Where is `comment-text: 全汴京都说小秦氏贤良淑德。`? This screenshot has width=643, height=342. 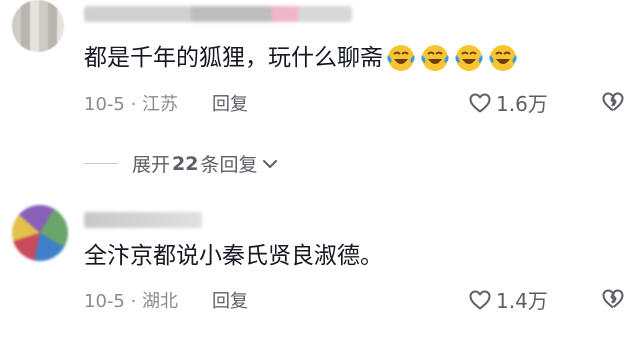
comment-text: 全汴京都说小秦氏贤良淑德。 is located at coordinates (233, 256).